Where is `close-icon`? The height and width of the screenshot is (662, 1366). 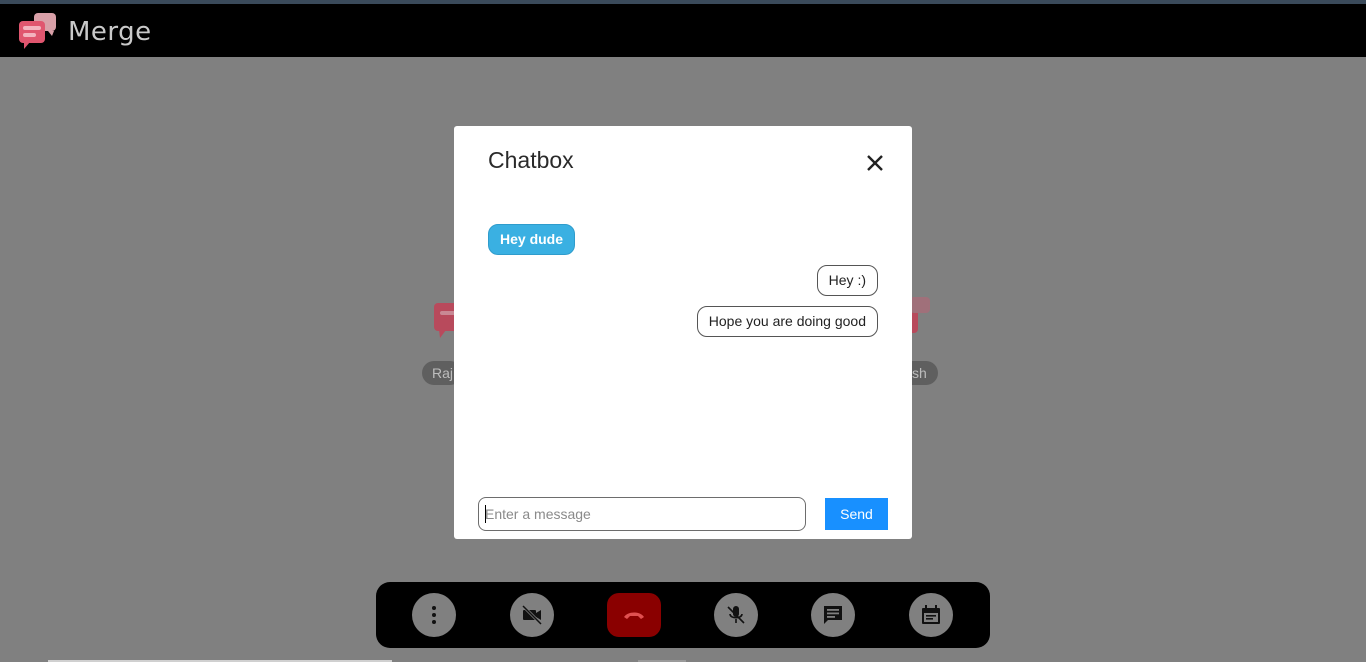 close-icon is located at coordinates (875, 163).